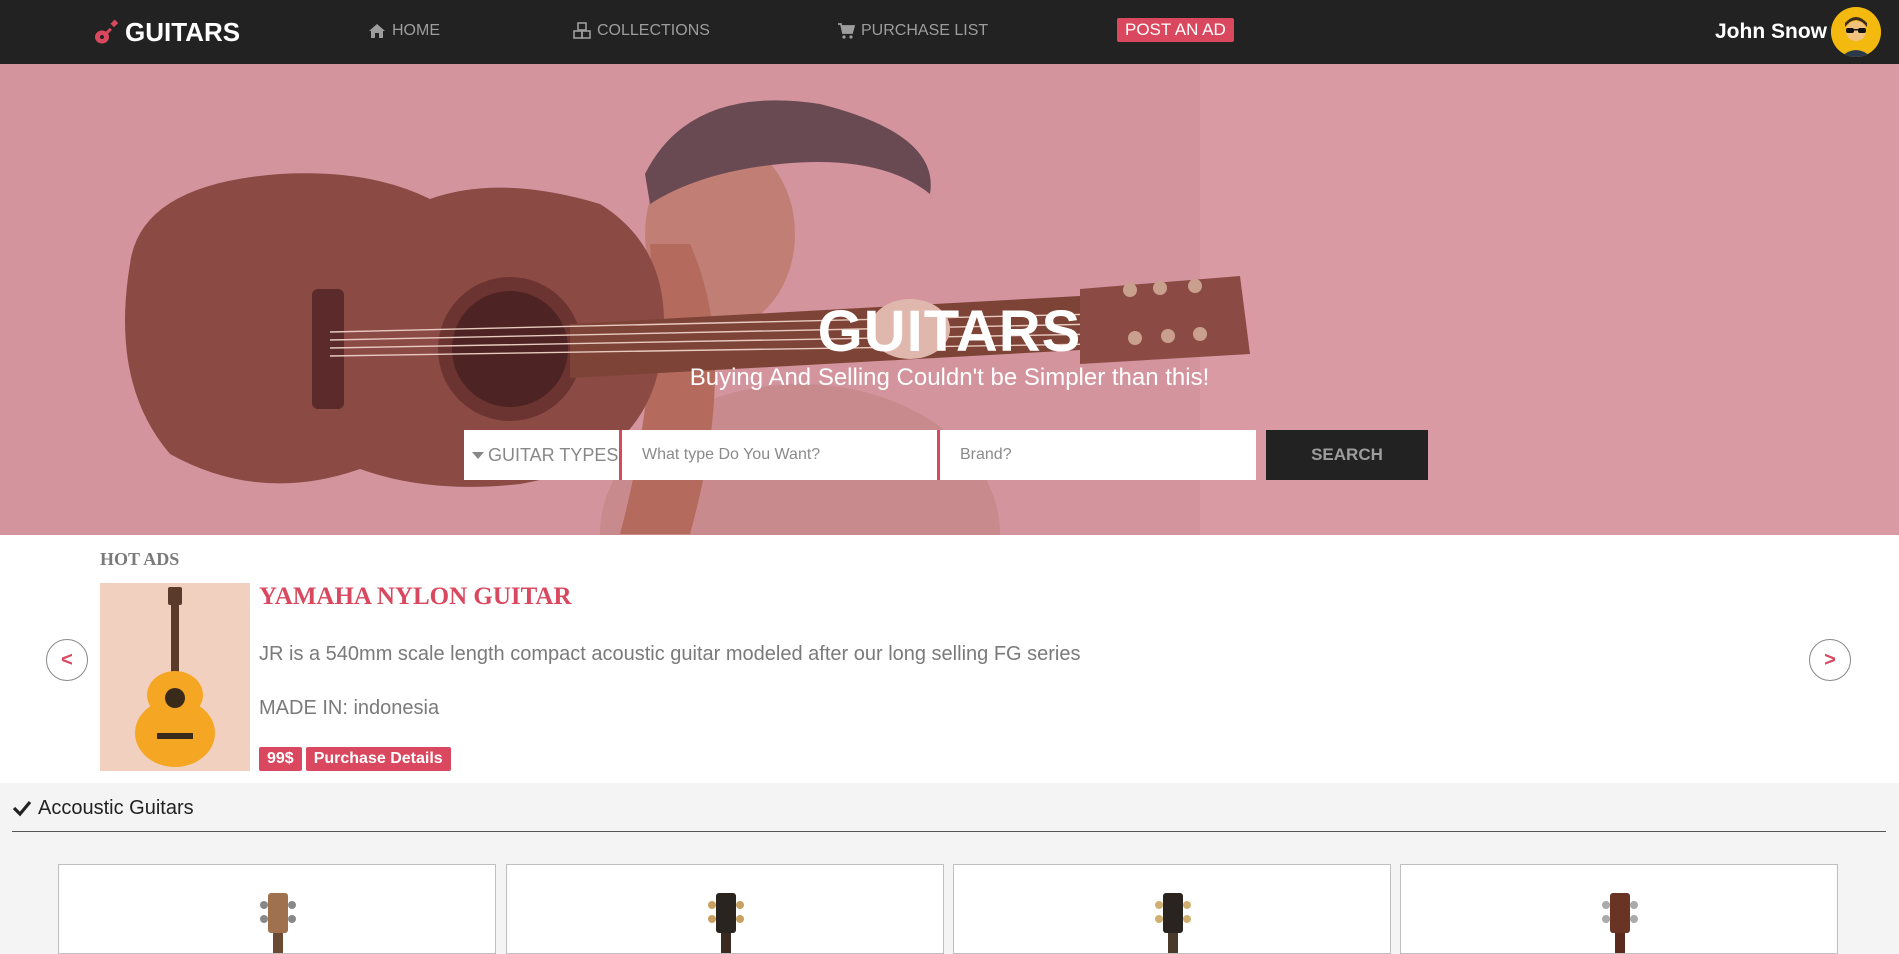 The height and width of the screenshot is (954, 1899). I want to click on guitar-icon, so click(107, 31).